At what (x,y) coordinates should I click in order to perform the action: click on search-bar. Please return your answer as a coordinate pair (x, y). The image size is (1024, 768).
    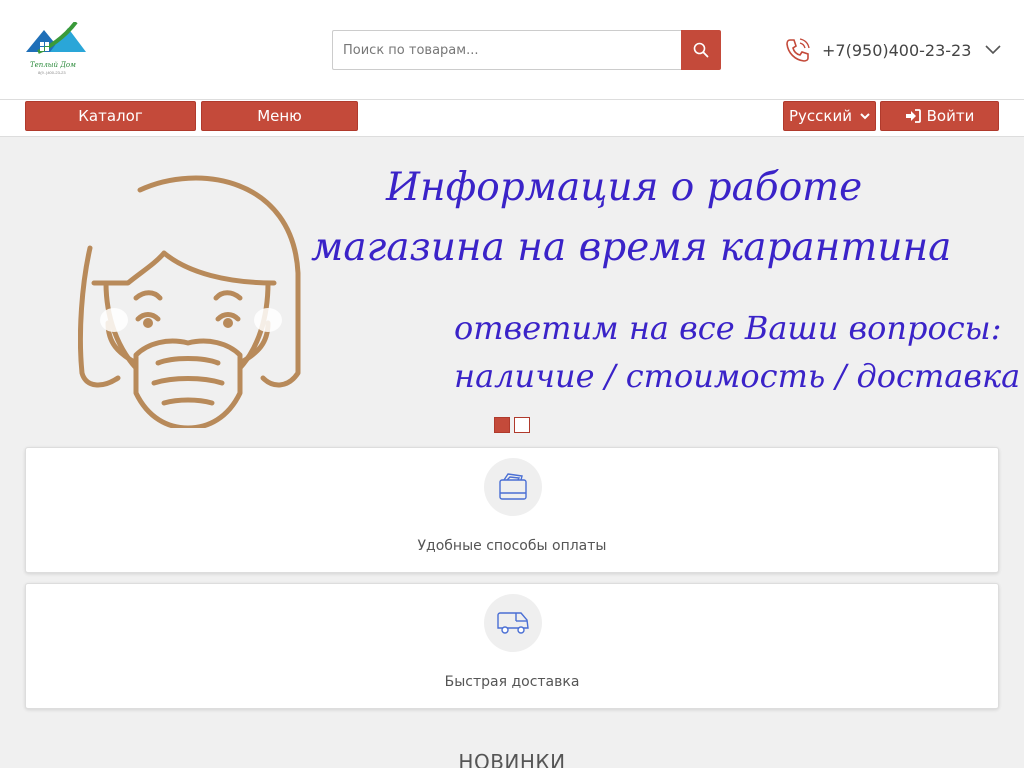
    Looking at the image, I should click on (526, 50).